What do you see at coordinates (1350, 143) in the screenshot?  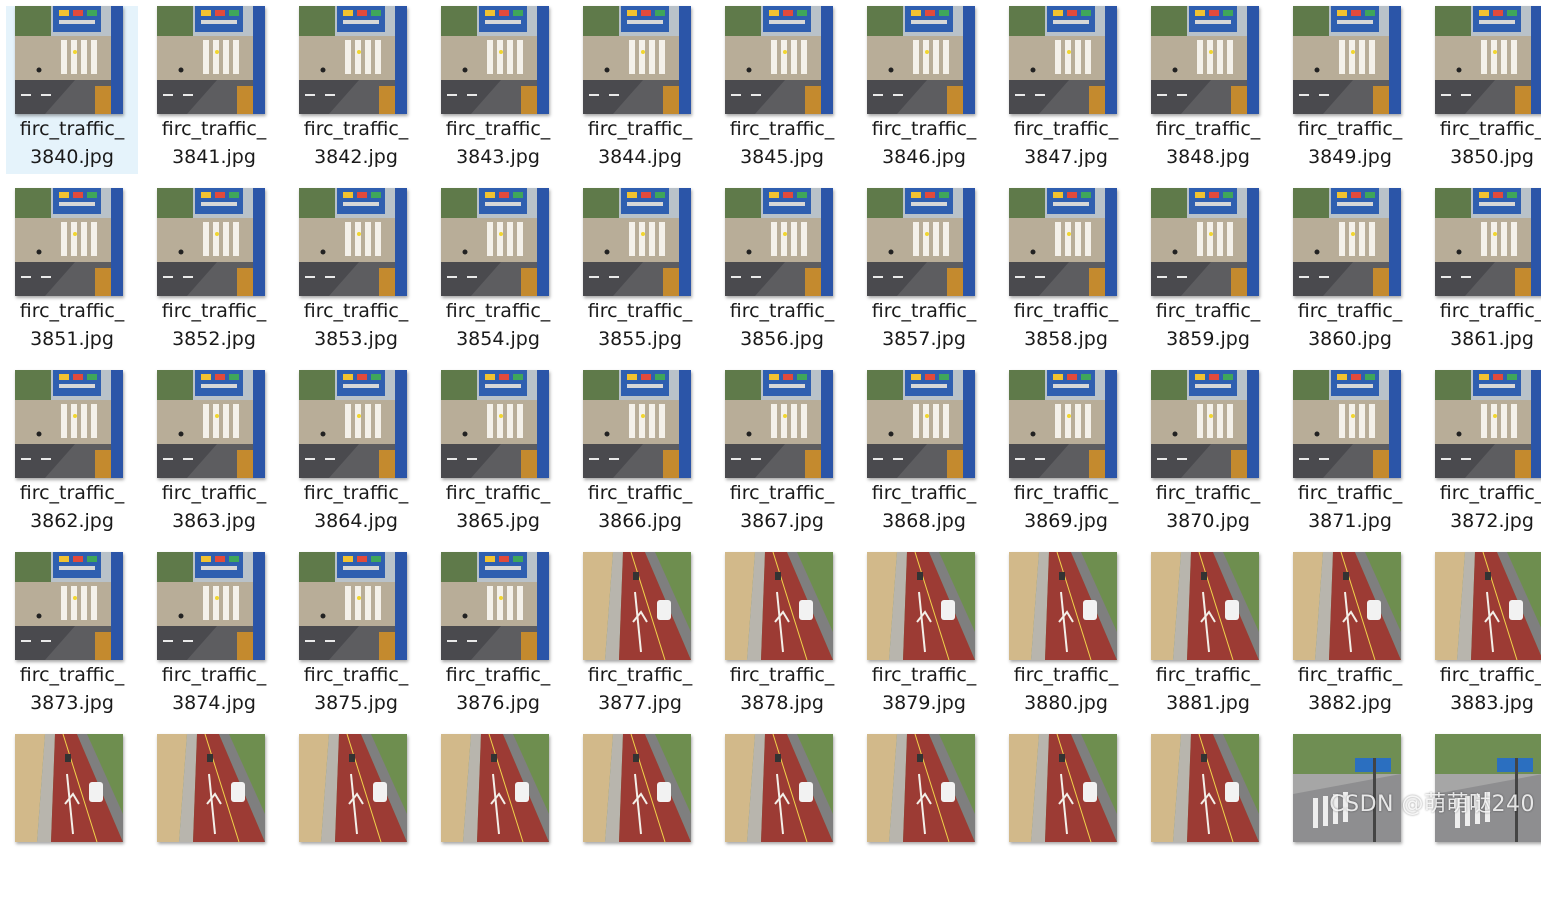 I see `file-name-label: firc_traffic_ 3849.jpg` at bounding box center [1350, 143].